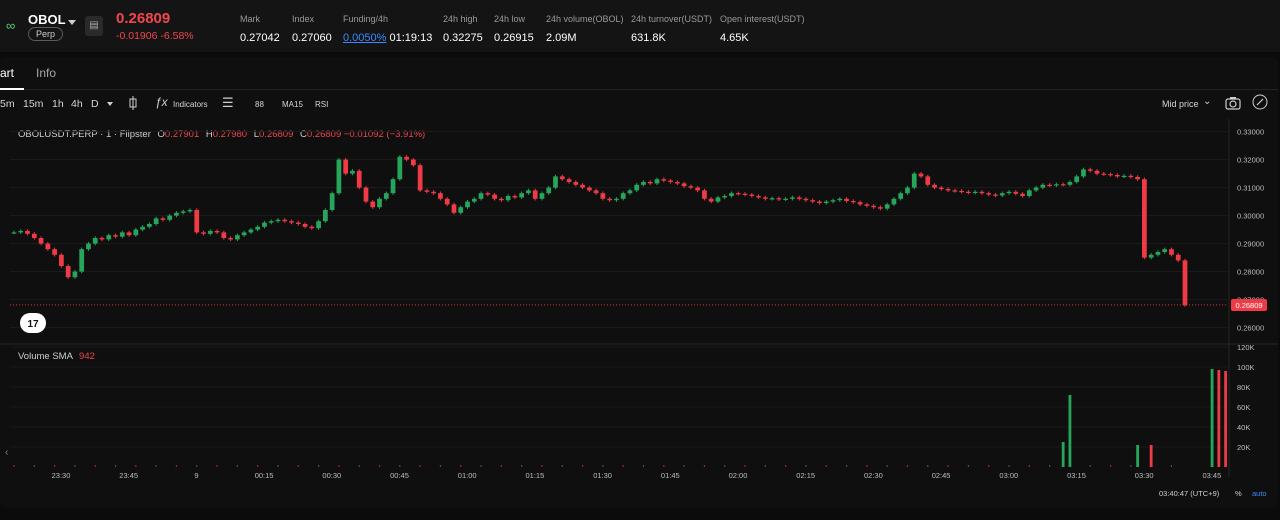 Image resolution: width=1280 pixels, height=520 pixels. I want to click on symbol-name: OBOL, so click(47, 19).